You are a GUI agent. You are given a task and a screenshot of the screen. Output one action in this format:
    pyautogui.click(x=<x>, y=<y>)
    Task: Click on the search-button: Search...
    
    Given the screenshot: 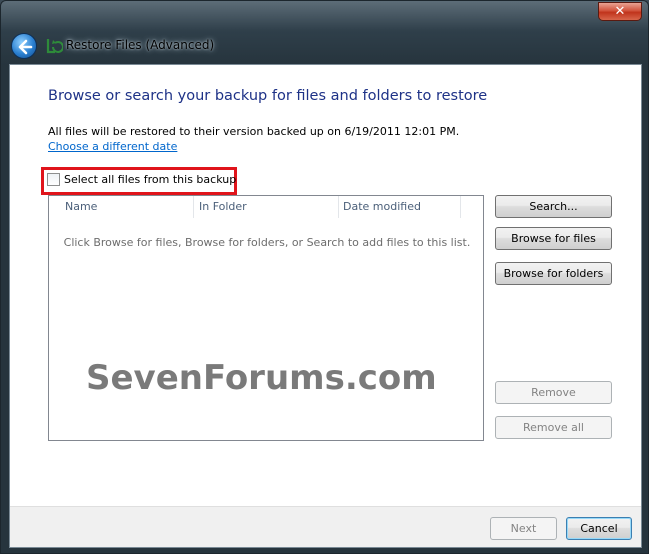 What is the action you would take?
    pyautogui.click(x=553, y=206)
    